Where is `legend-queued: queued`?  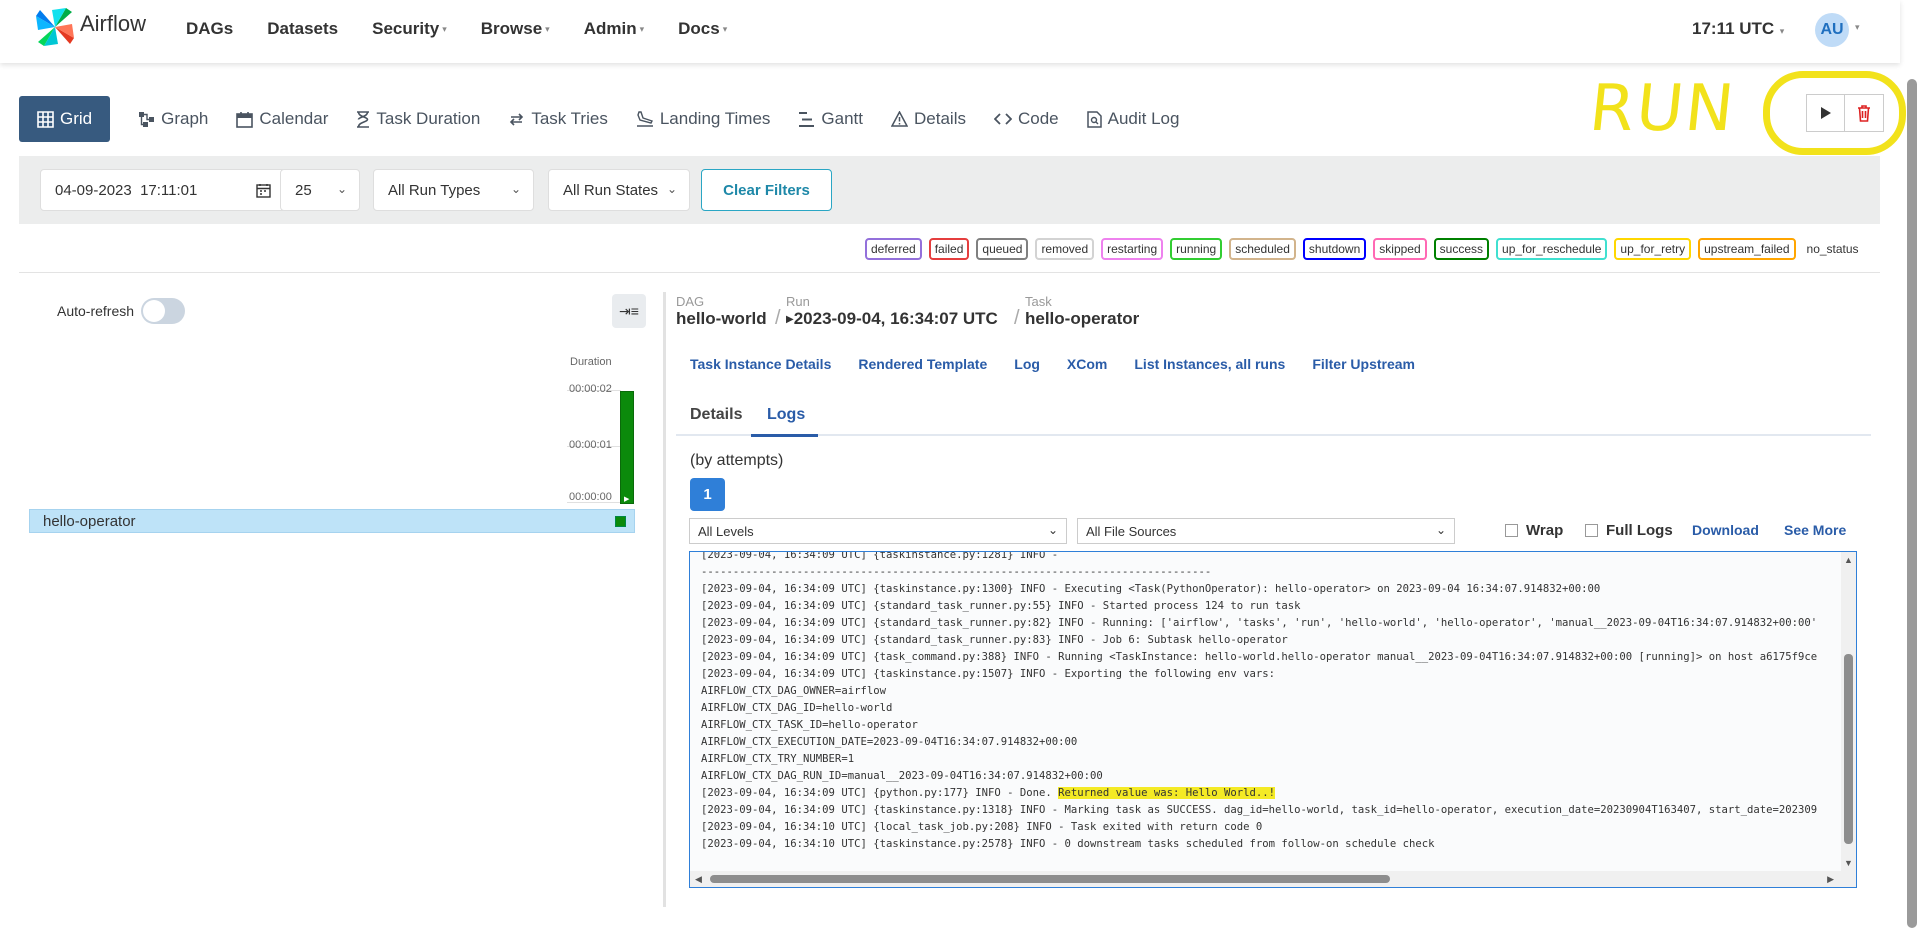
legend-queued: queued is located at coordinates (1002, 249).